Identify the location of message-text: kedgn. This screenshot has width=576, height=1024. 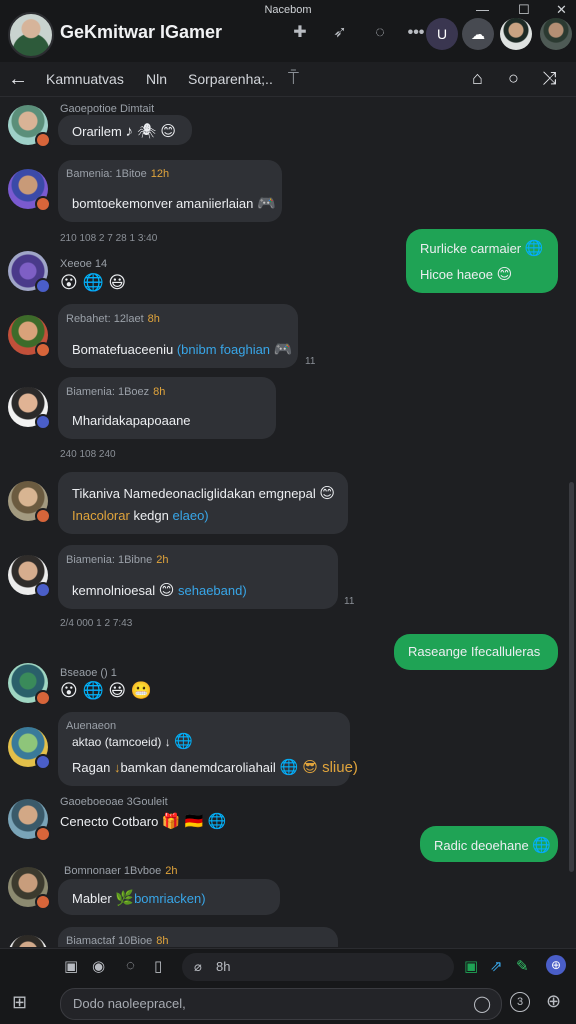
(151, 515).